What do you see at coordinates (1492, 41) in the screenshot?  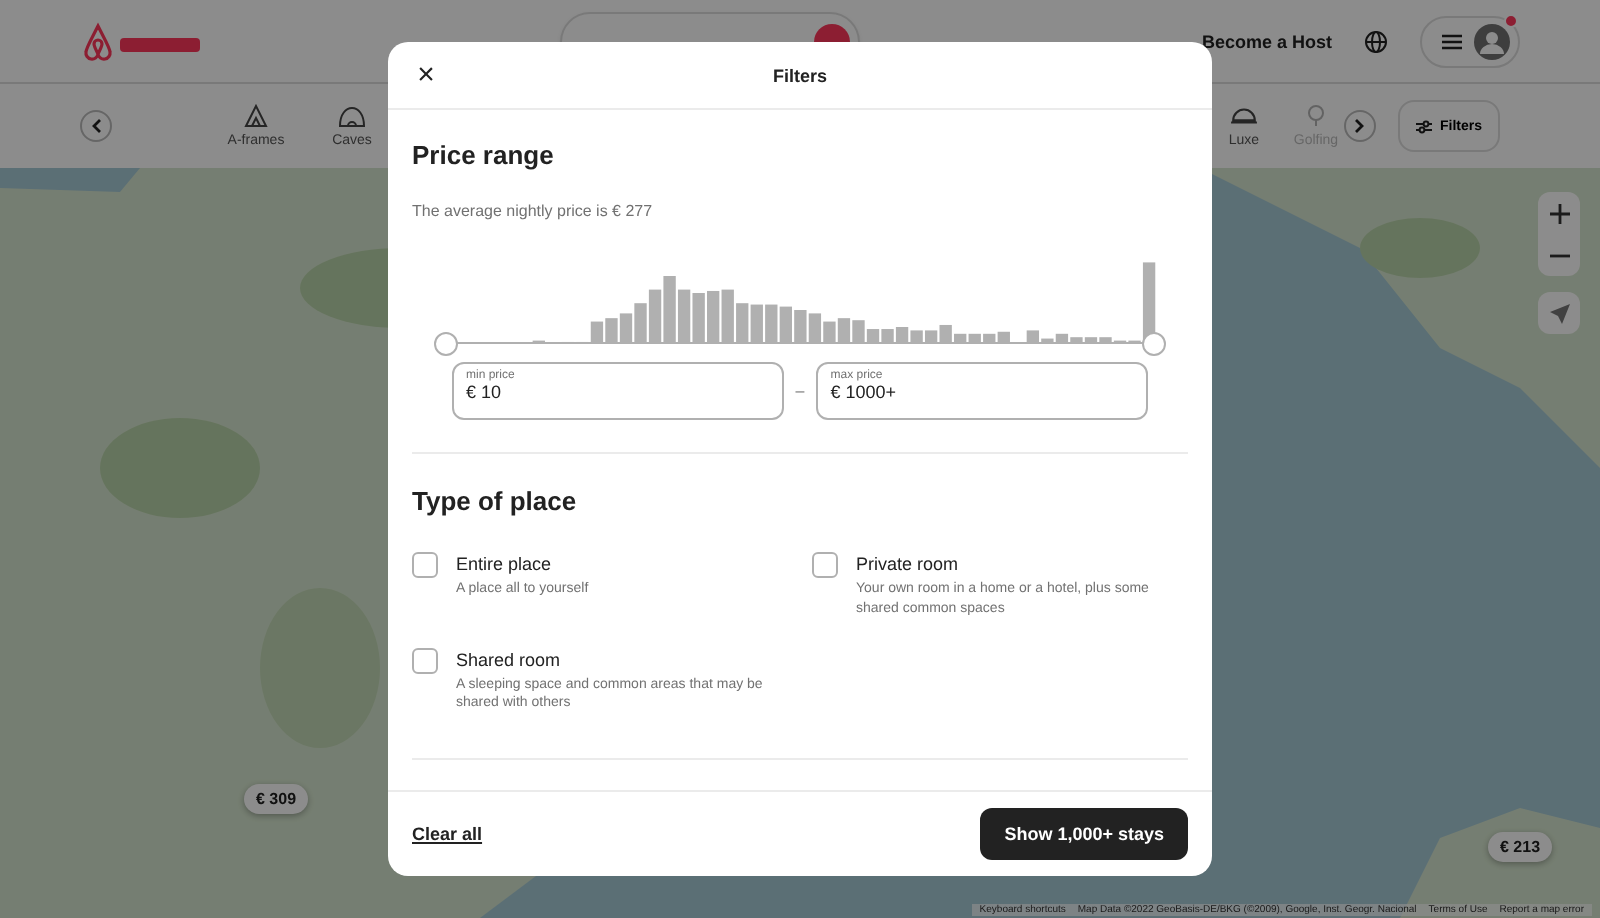 I see `avatar-icon` at bounding box center [1492, 41].